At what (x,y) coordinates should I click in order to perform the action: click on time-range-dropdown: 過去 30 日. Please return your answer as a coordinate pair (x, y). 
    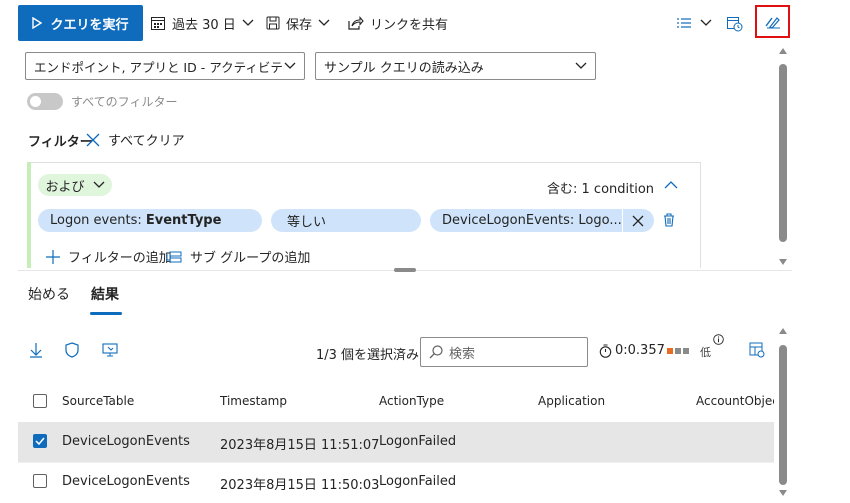
    Looking at the image, I should click on (202, 23).